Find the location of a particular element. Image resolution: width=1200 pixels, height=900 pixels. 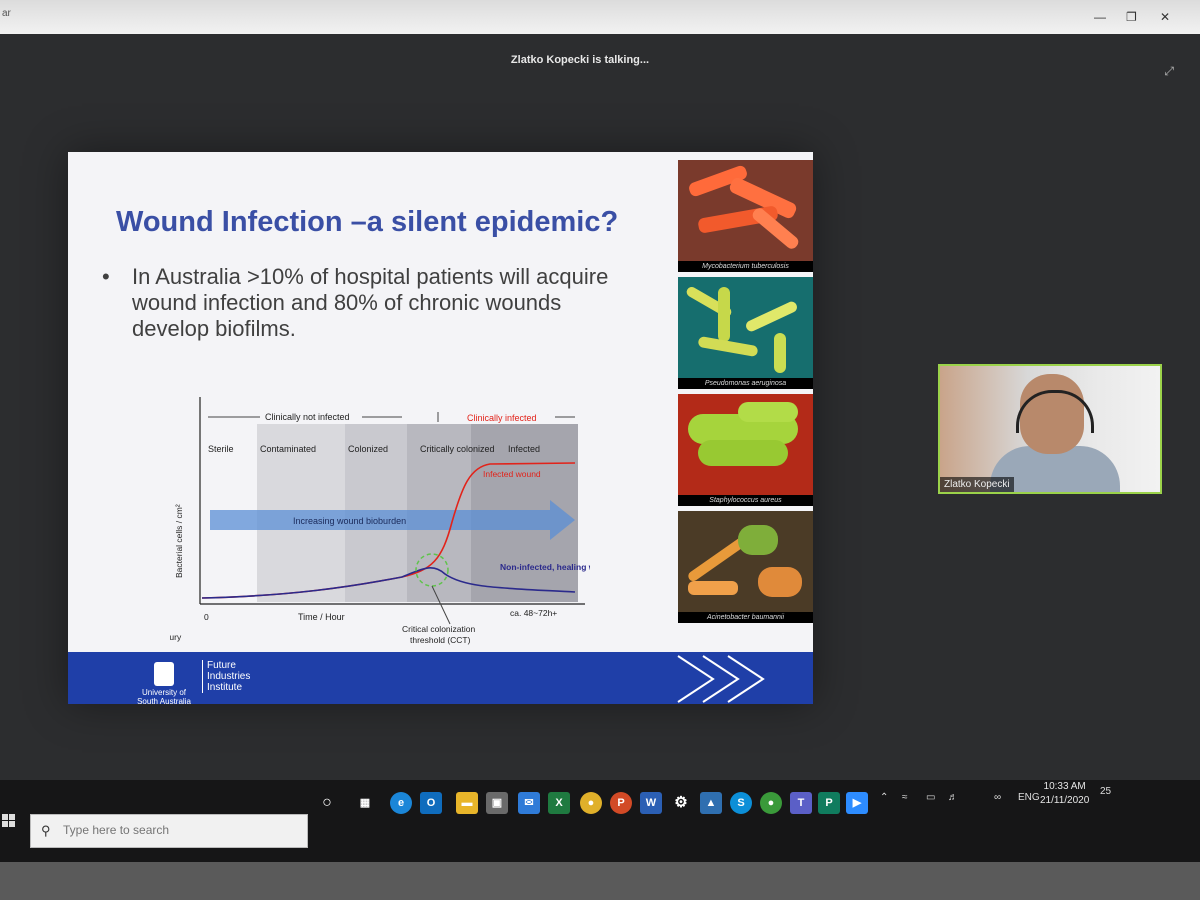

clock-time: 10:33 AM is located at coordinates (1064, 786).